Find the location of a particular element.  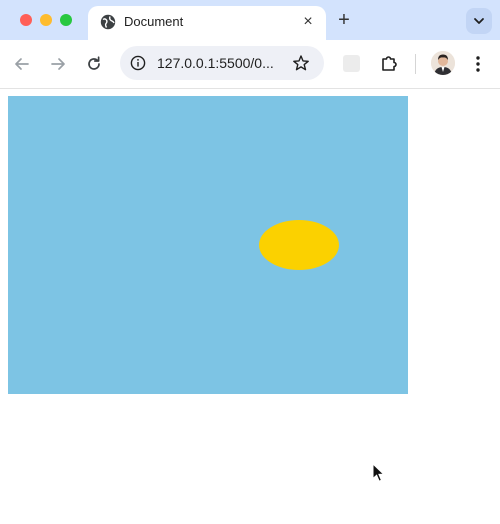

tab-document: Document × is located at coordinates (207, 23).